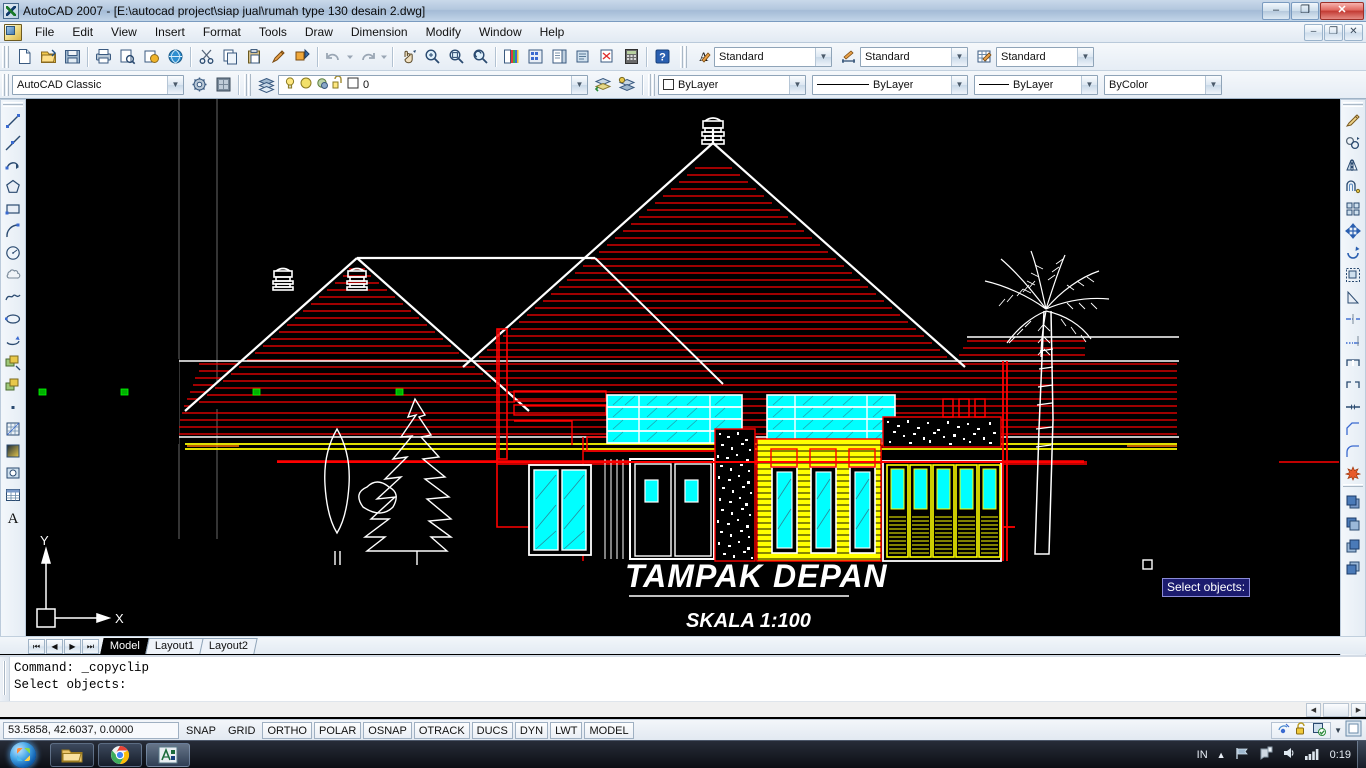 This screenshot has height=768, width=1366. Describe the element at coordinates (500, 32) in the screenshot. I see `menu-window: Window` at that location.